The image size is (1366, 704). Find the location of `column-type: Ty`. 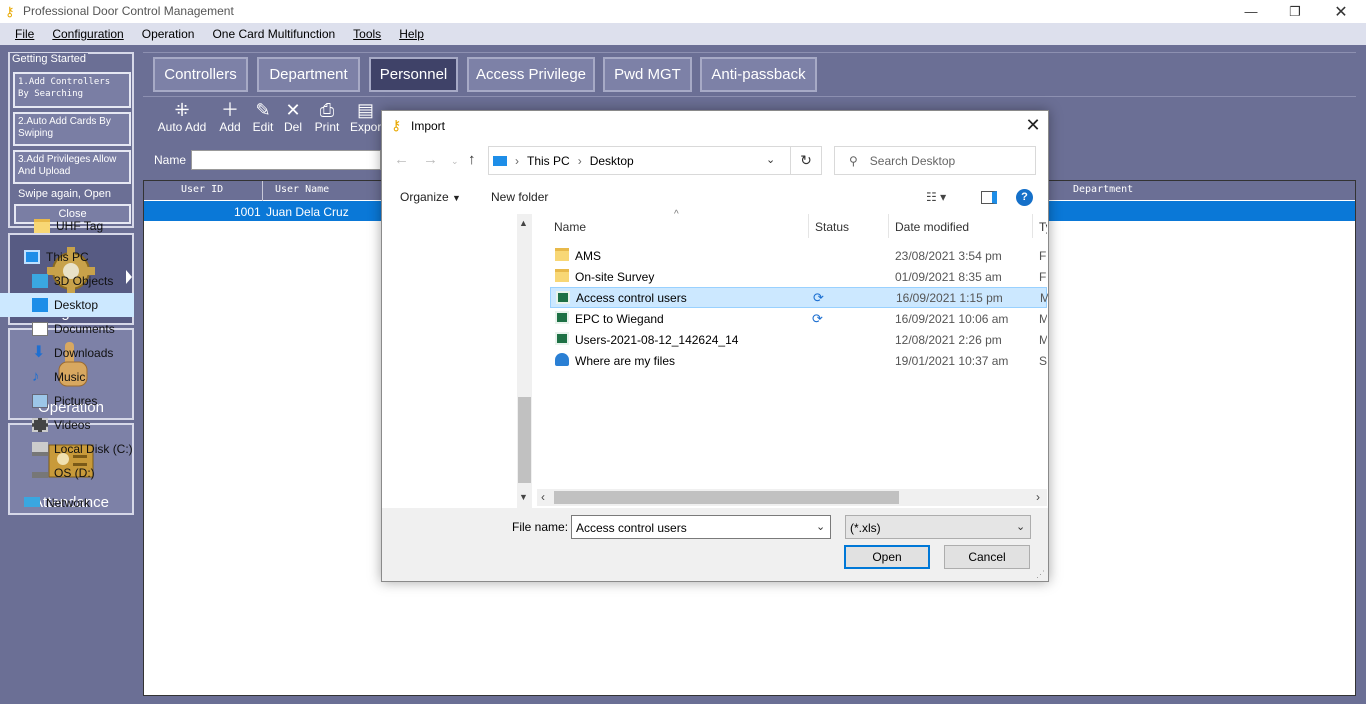

column-type: Ty is located at coordinates (1043, 227).